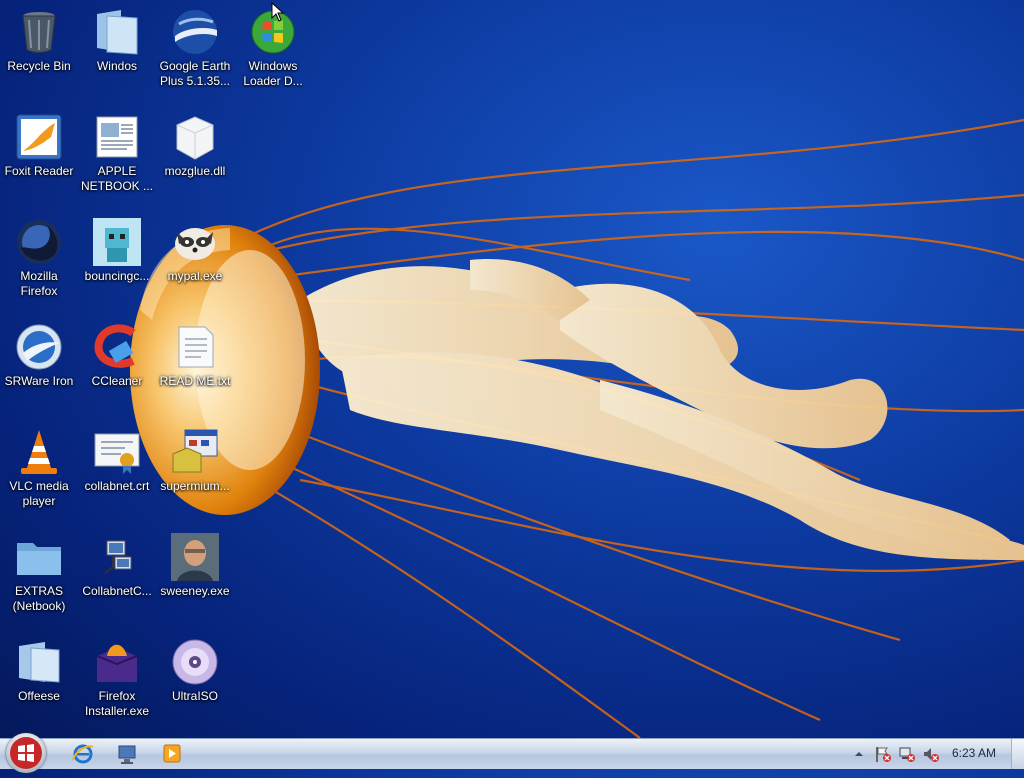 The width and height of the screenshot is (1024, 778). What do you see at coordinates (116, 66) in the screenshot?
I see `icon-label: Windos` at bounding box center [116, 66].